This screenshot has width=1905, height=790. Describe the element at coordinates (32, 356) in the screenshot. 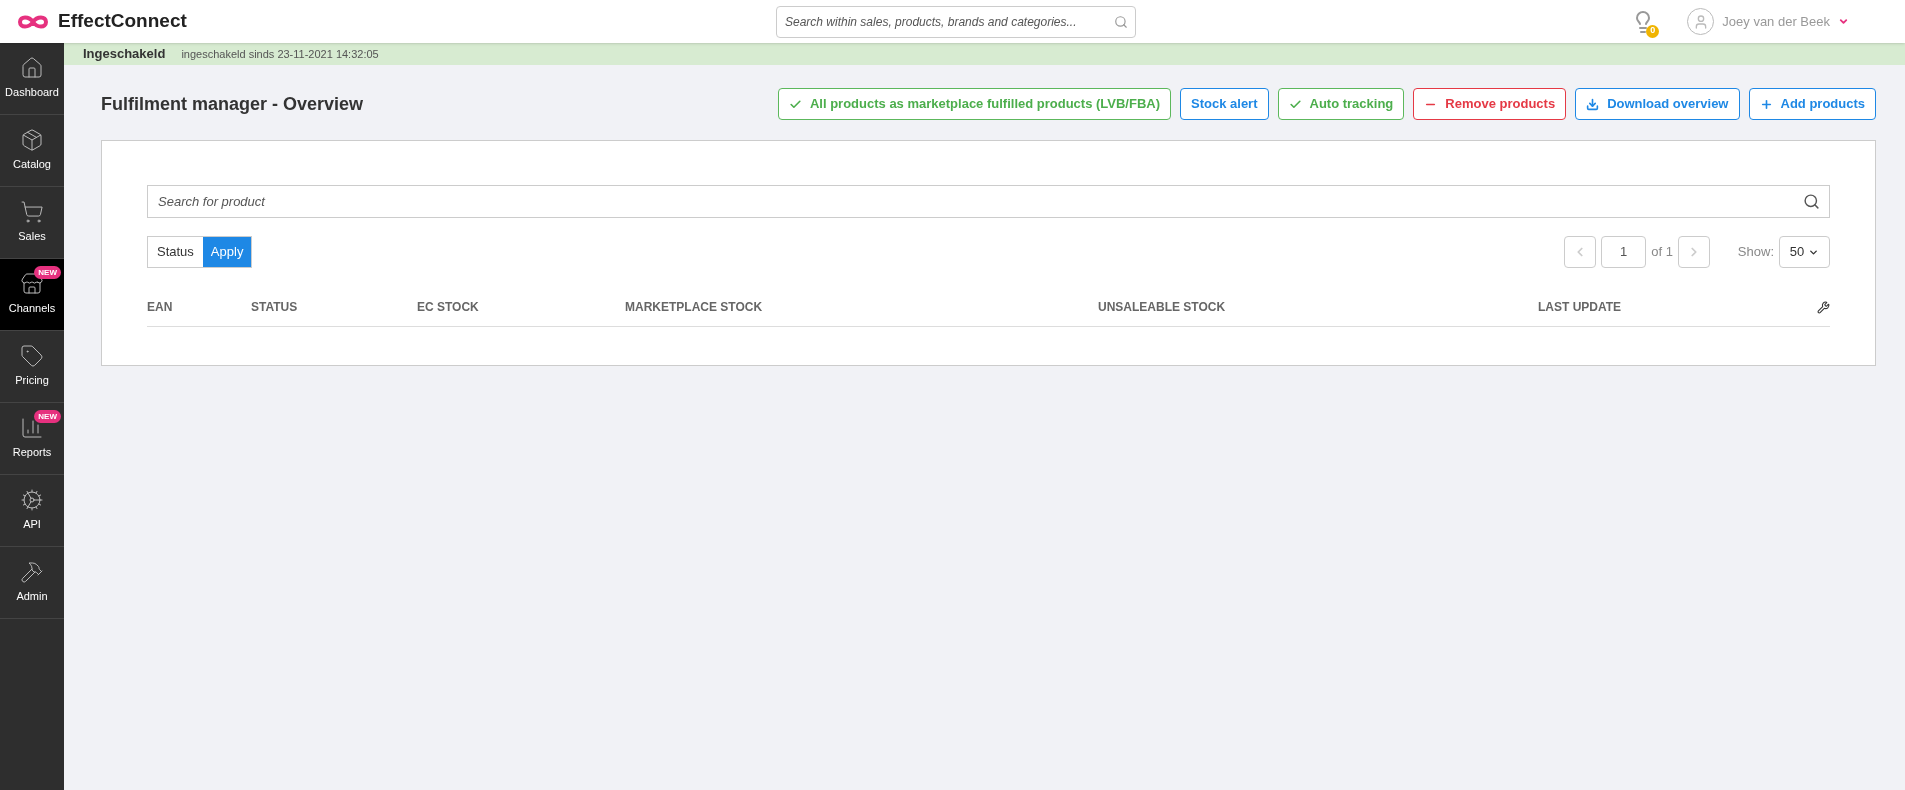

I see `tag-icon` at that location.